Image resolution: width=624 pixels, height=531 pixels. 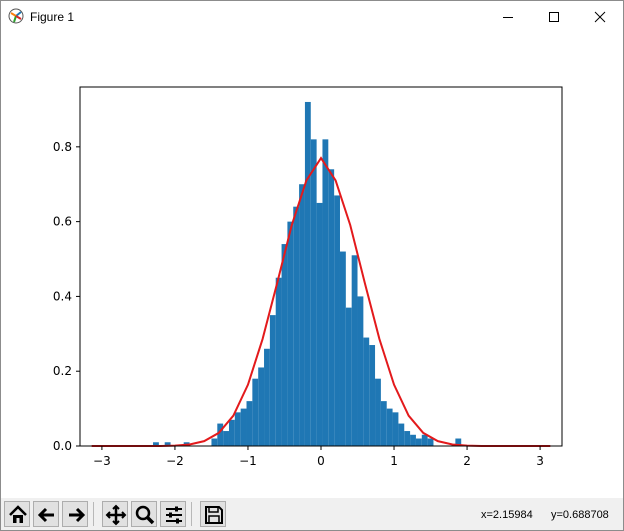 What do you see at coordinates (77, 515) in the screenshot?
I see `forward-icon` at bounding box center [77, 515].